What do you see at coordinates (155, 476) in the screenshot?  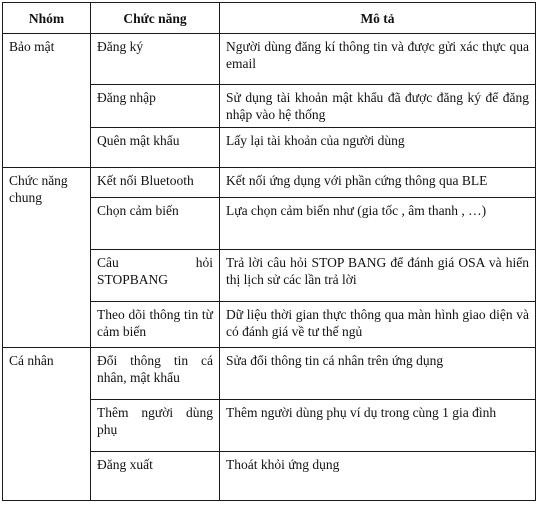 I see `function-cell: Đăng xuất` at bounding box center [155, 476].